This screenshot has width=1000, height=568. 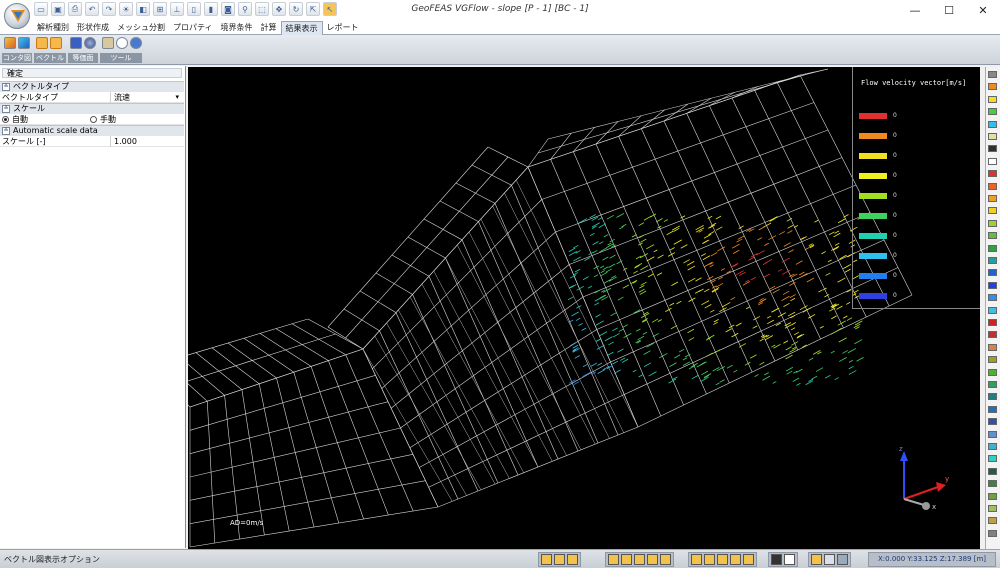 I want to click on confirm-button: 確定, so click(x=92, y=73).